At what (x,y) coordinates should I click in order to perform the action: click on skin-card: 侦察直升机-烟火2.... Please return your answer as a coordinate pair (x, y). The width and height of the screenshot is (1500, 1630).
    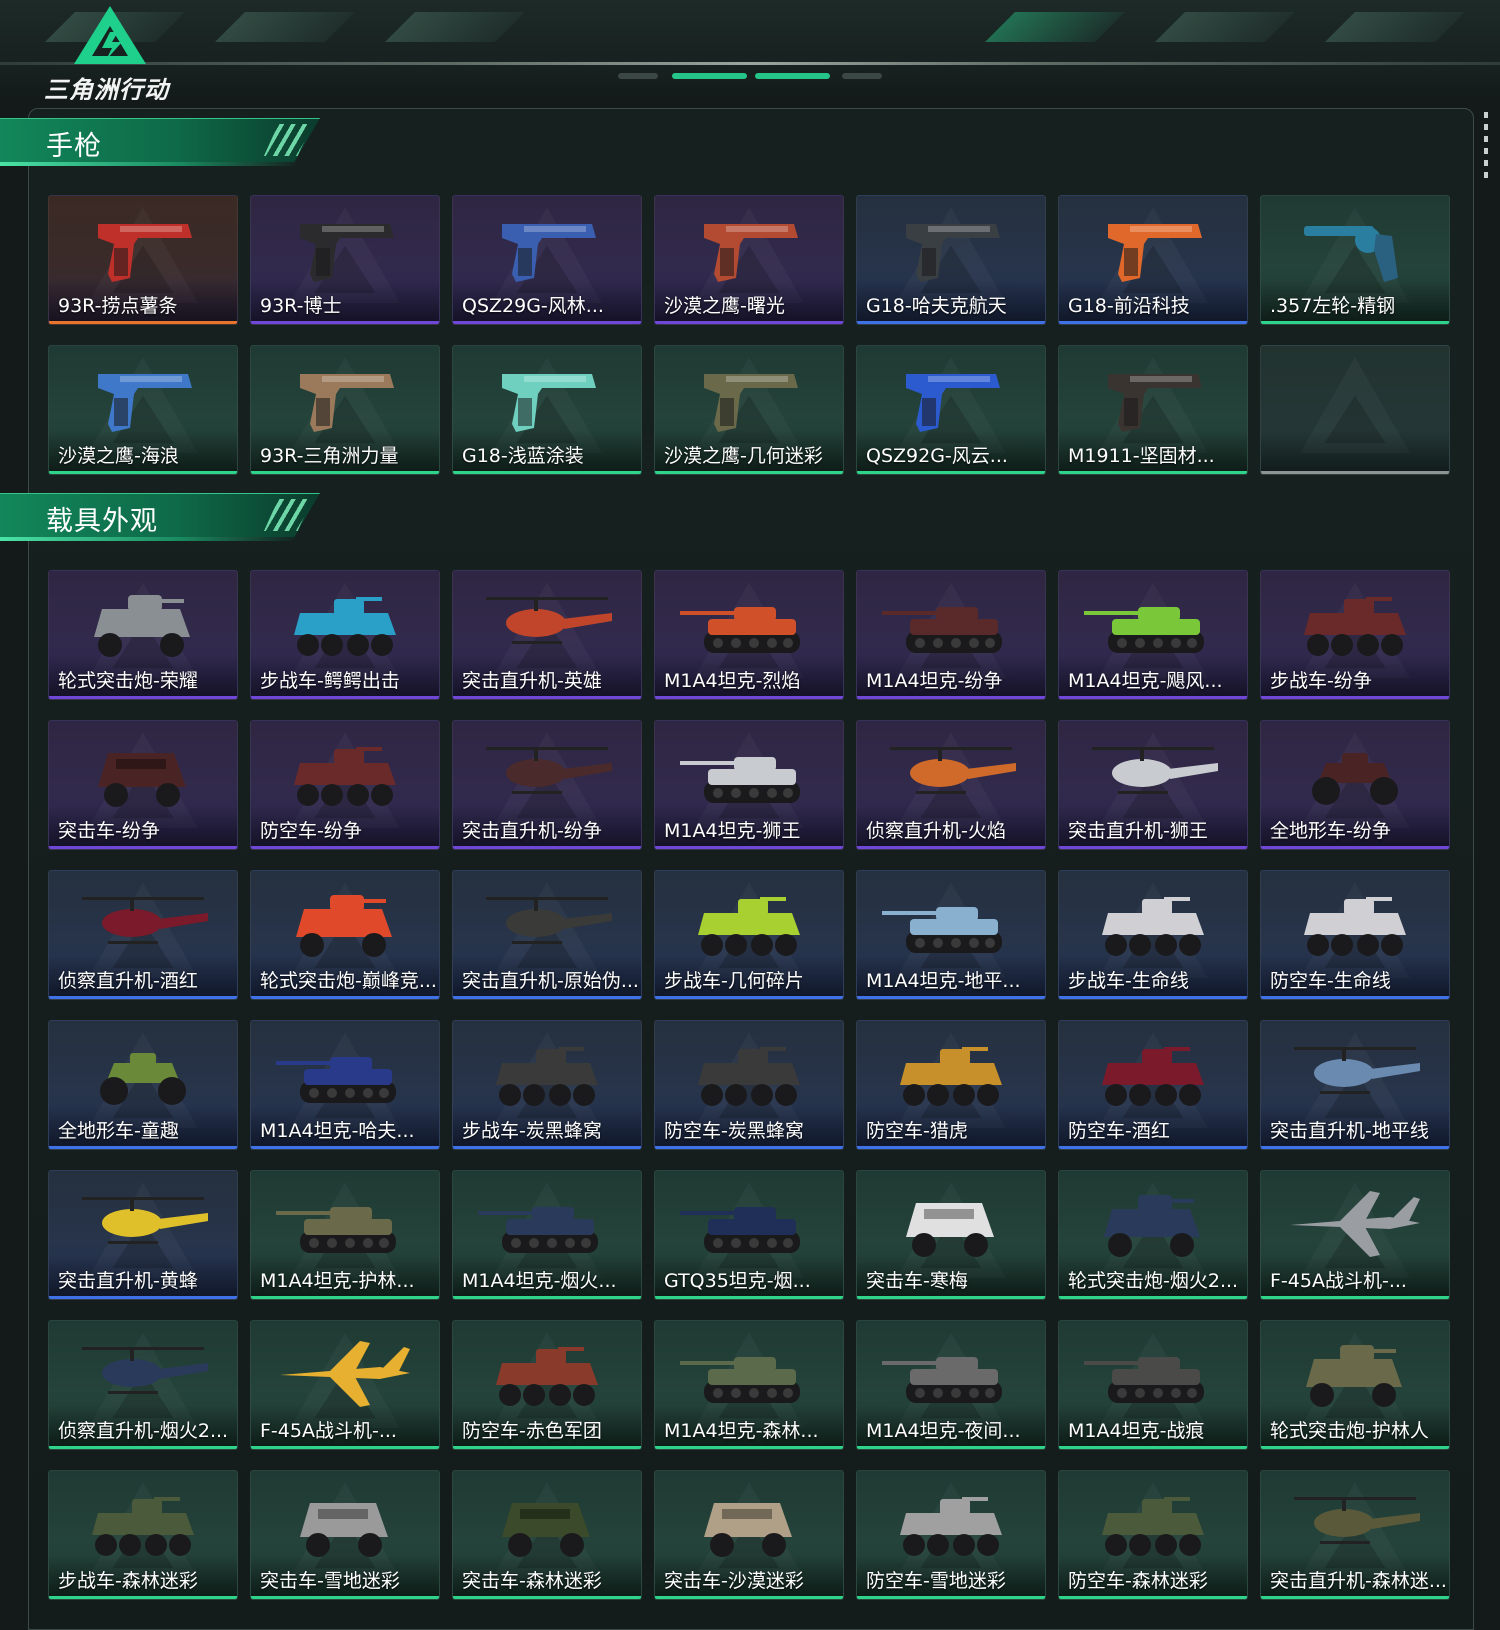
    Looking at the image, I should click on (143, 1385).